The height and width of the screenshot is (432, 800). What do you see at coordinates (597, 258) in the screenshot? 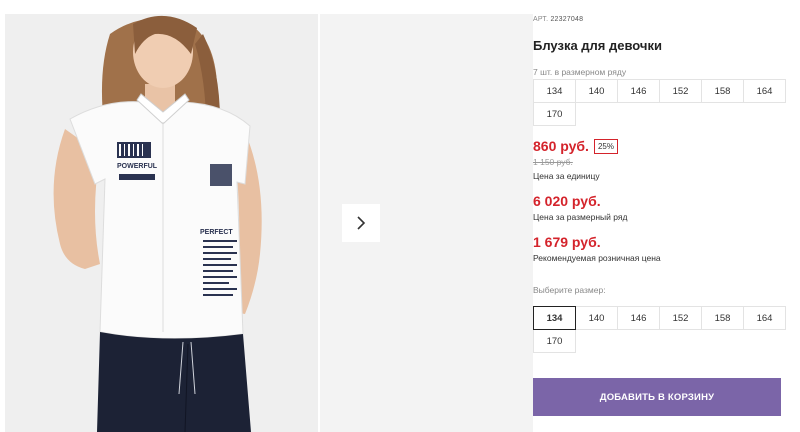
I see `retail-price-caption: Рекомендуемая розничная цена` at bounding box center [597, 258].